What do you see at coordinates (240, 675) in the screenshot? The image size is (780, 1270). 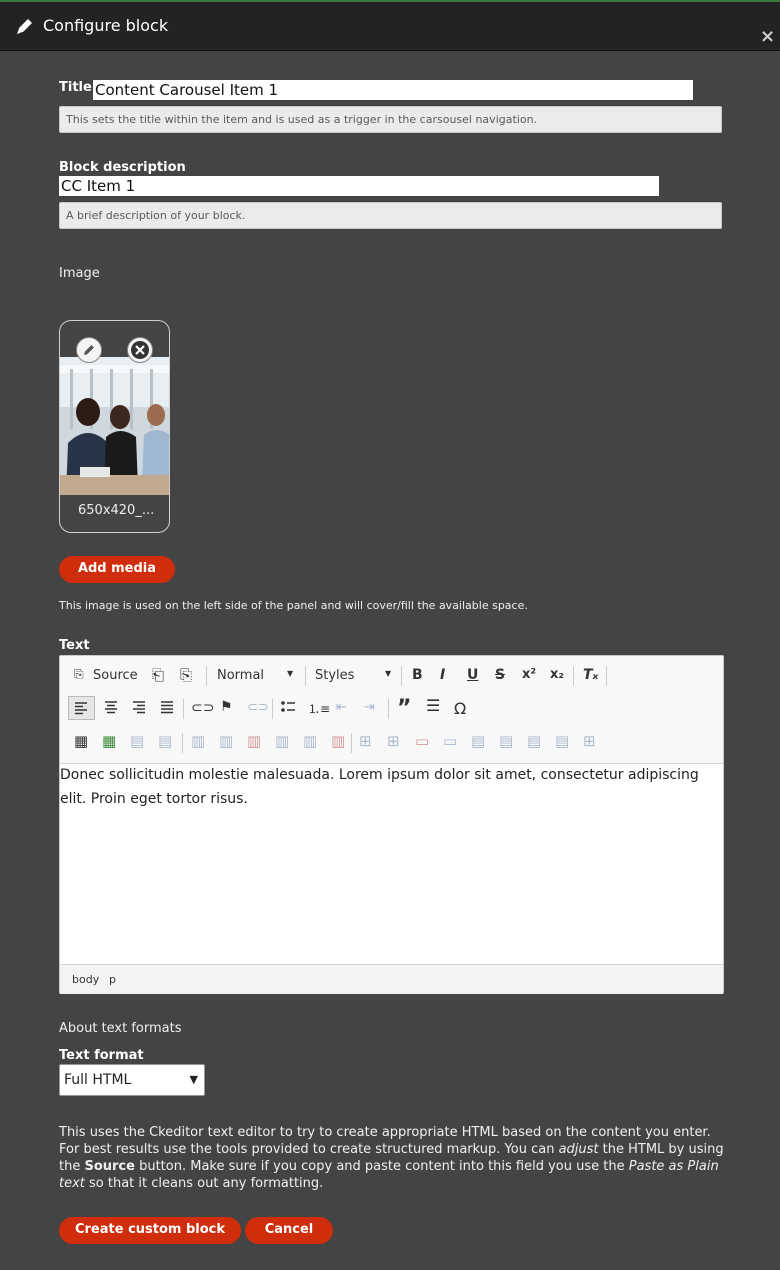 I see `format-combo: Normal` at bounding box center [240, 675].